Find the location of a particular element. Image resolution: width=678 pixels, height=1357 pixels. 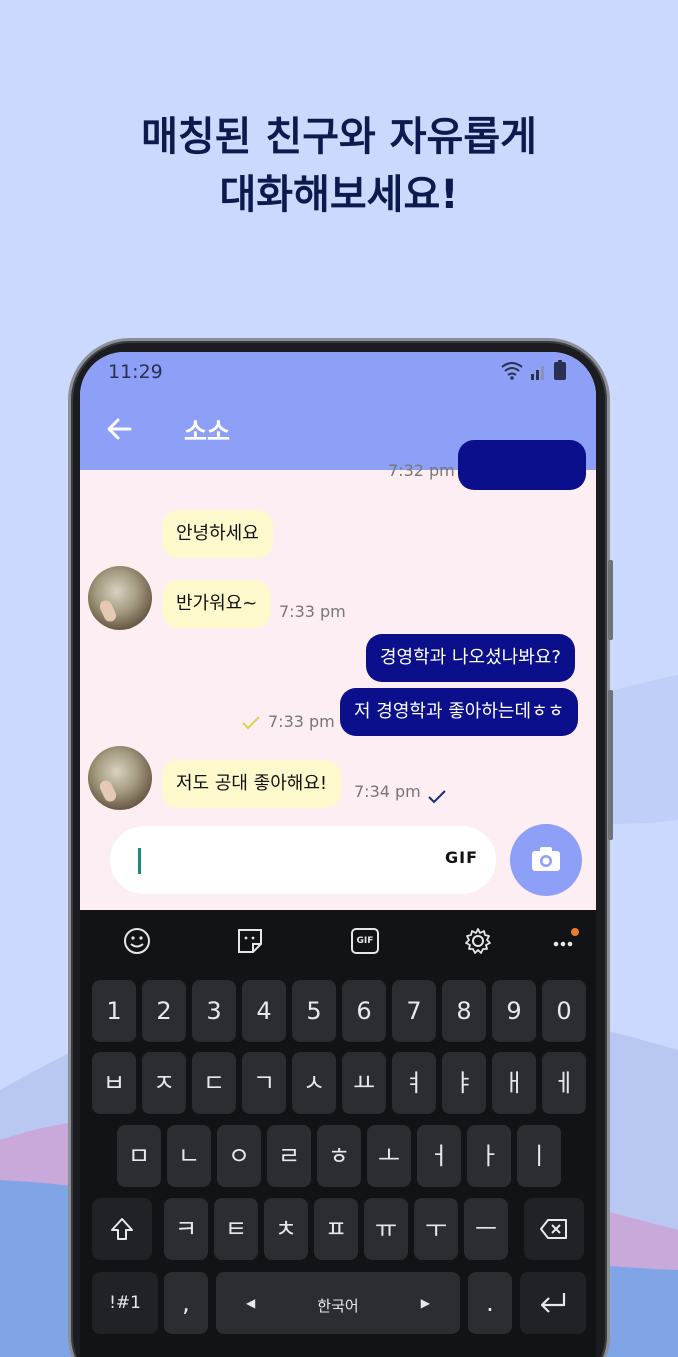

message-bubble-partial is located at coordinates (522, 465).